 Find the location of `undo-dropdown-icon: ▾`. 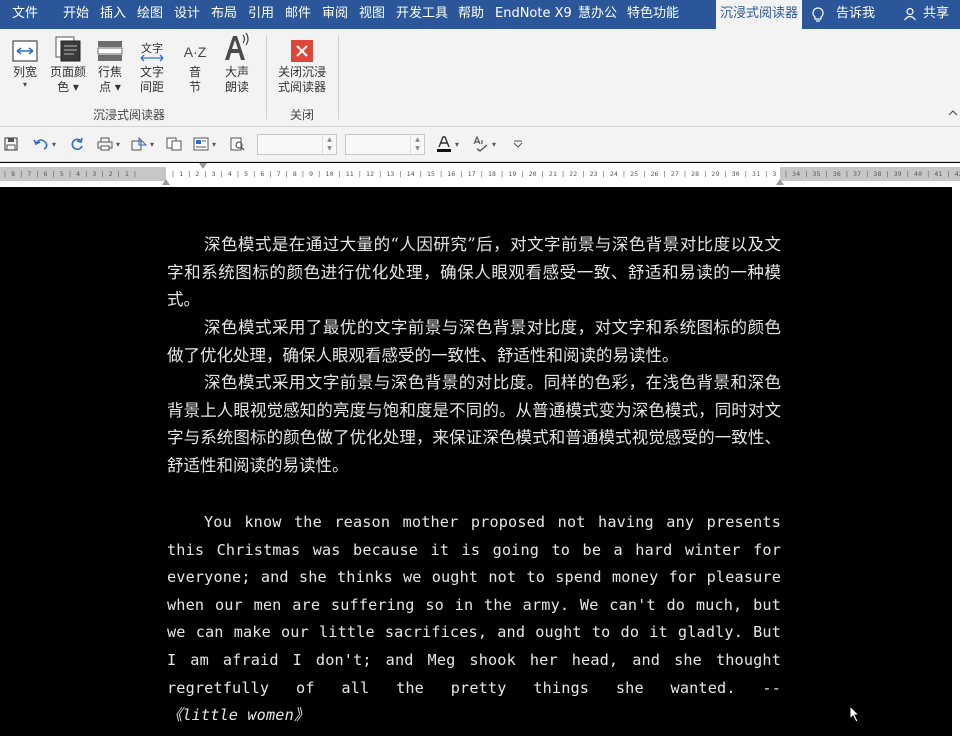

undo-dropdown-icon: ▾ is located at coordinates (54, 144).